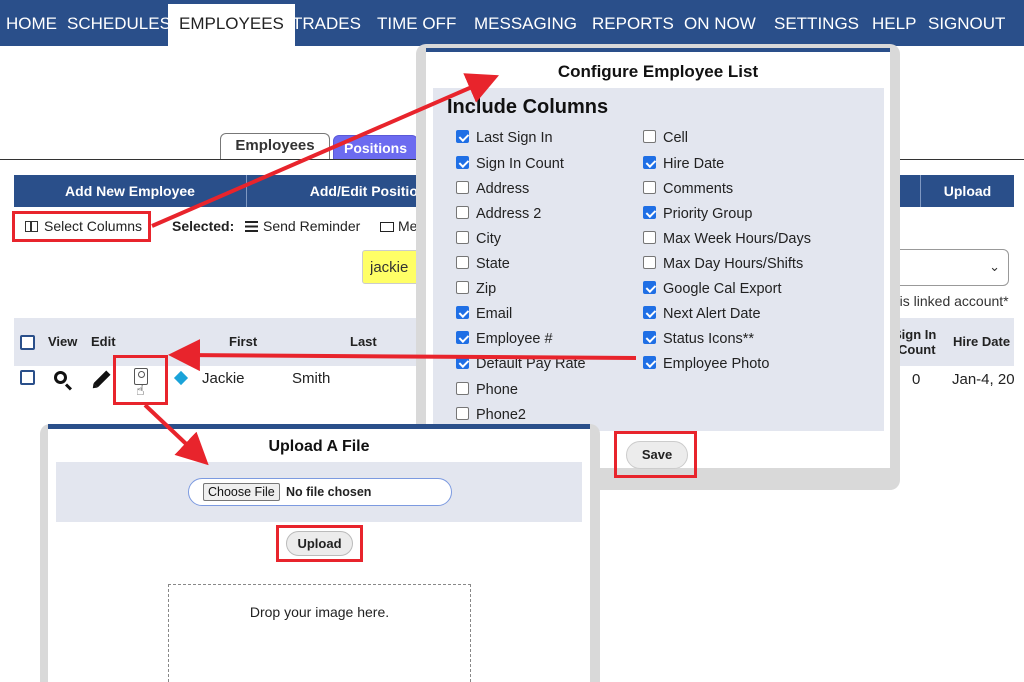 The image size is (1024, 682). What do you see at coordinates (81, 226) in the screenshot?
I see `select-columns-button: Select Columns` at bounding box center [81, 226].